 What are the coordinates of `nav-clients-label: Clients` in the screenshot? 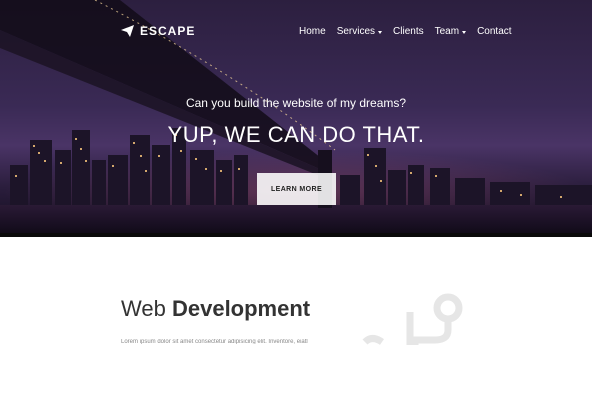 It's located at (408, 31).